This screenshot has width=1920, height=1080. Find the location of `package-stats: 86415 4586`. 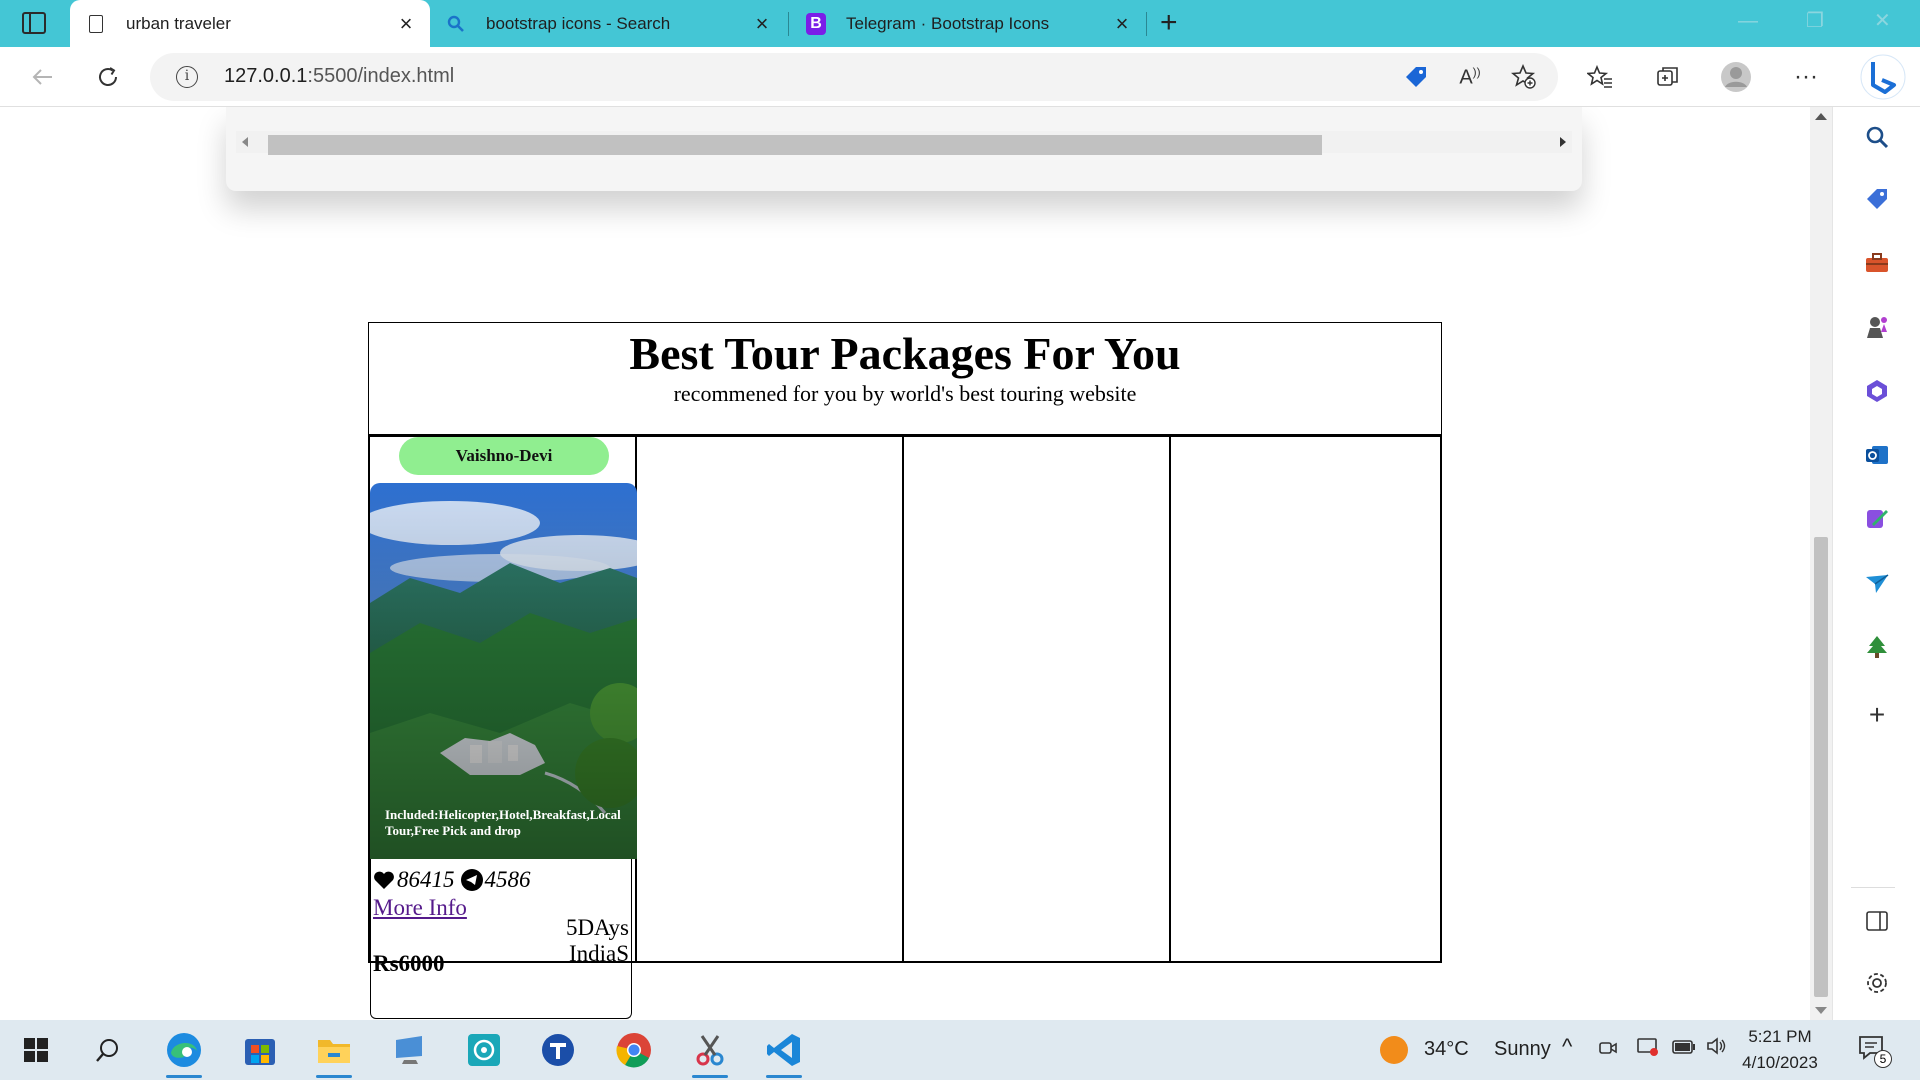

package-stats: 86415 4586 is located at coordinates (452, 880).